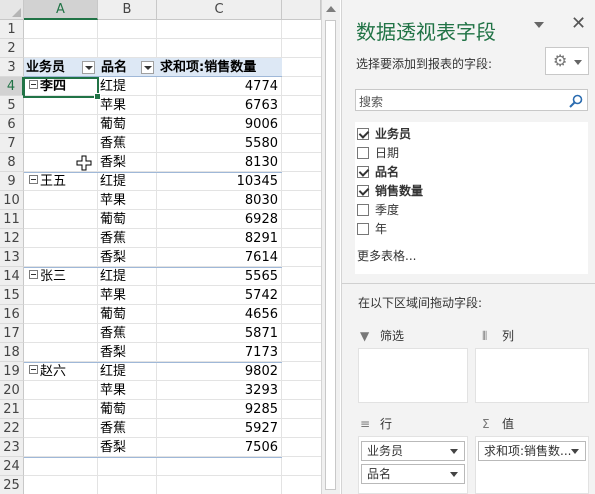 The image size is (595, 494). What do you see at coordinates (127, 10) in the screenshot?
I see `column-header-b: B` at bounding box center [127, 10].